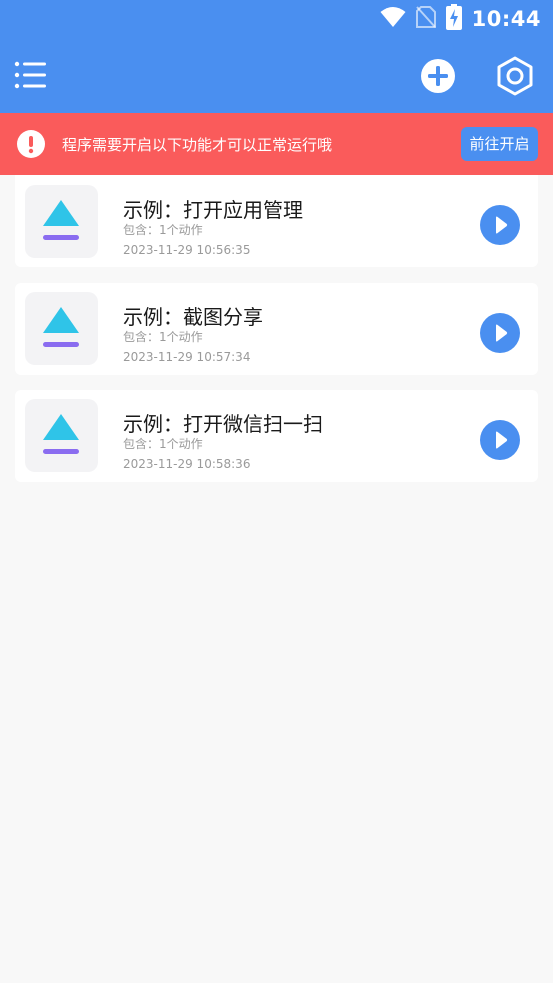  What do you see at coordinates (213, 210) in the screenshot?
I see `task-title: 示例：打开应用管理` at bounding box center [213, 210].